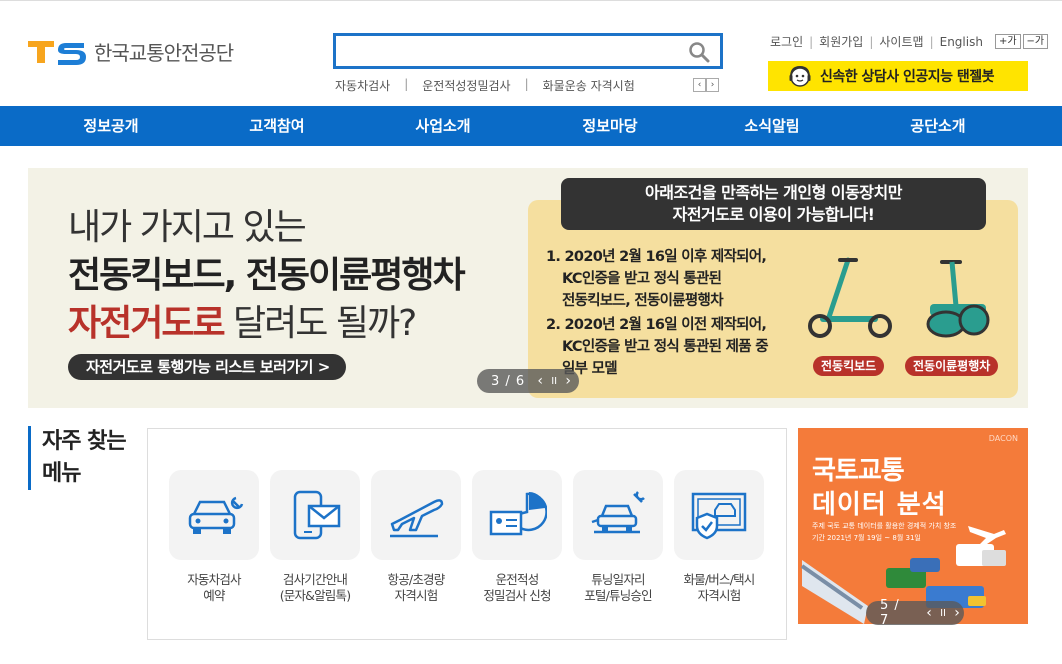  Describe the element at coordinates (416, 515) in the screenshot. I see `airplane-icon` at that location.